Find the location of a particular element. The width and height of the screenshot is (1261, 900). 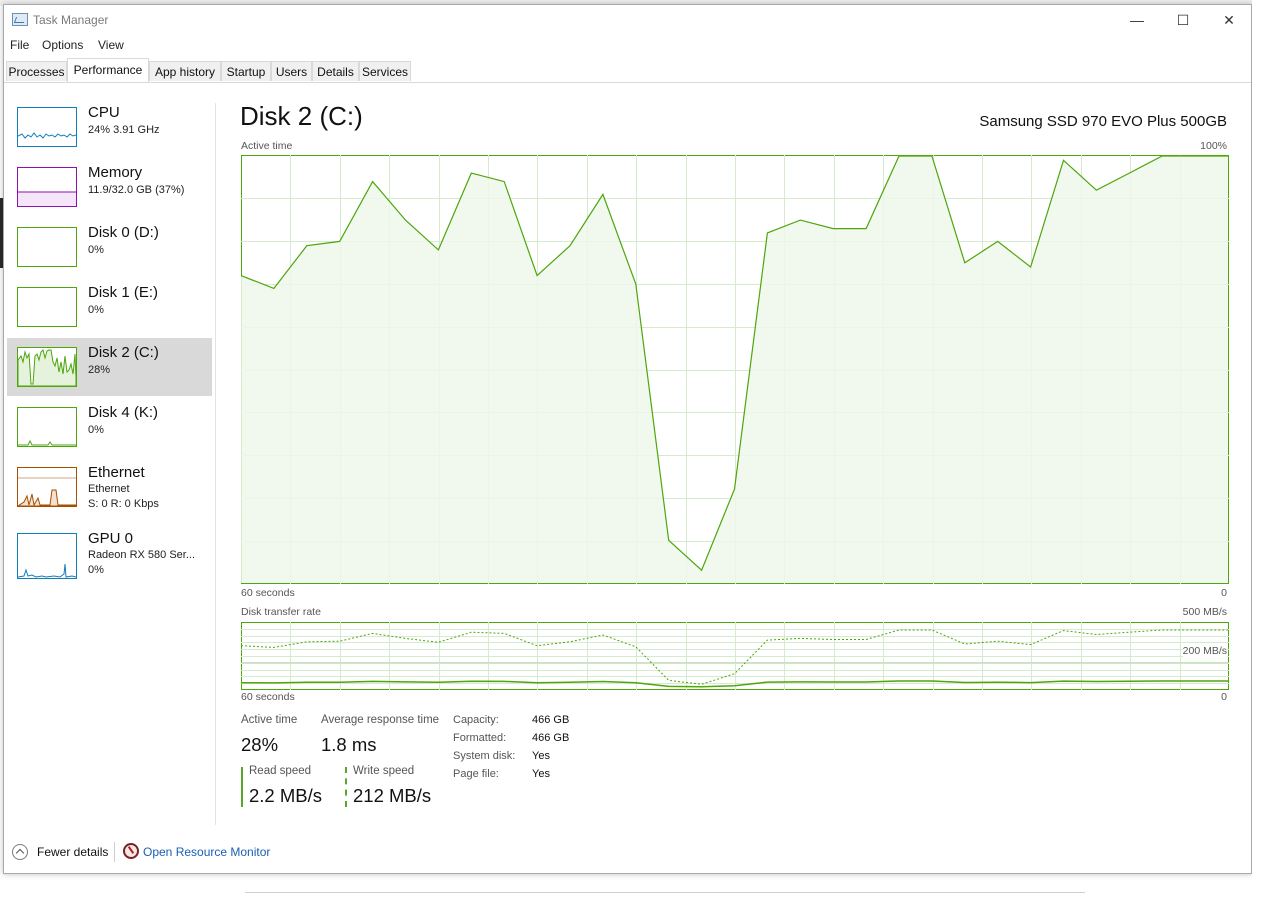

desktop-background-line is located at coordinates (665, 892).